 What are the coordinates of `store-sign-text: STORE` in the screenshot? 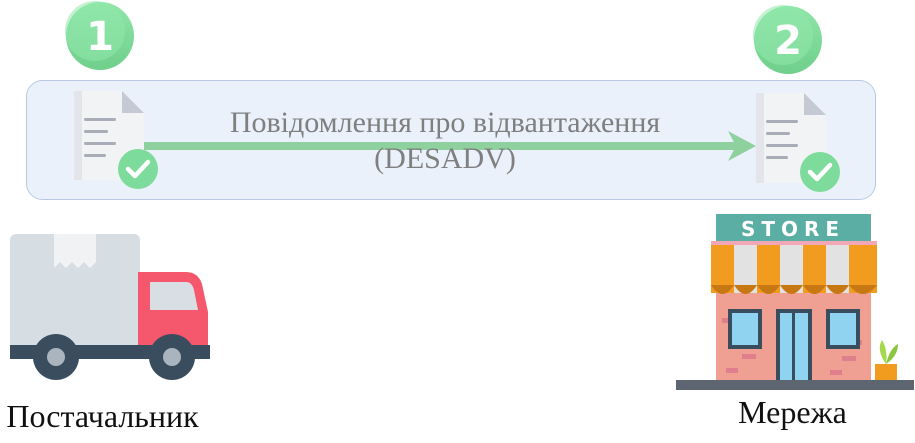 It's located at (793, 229).